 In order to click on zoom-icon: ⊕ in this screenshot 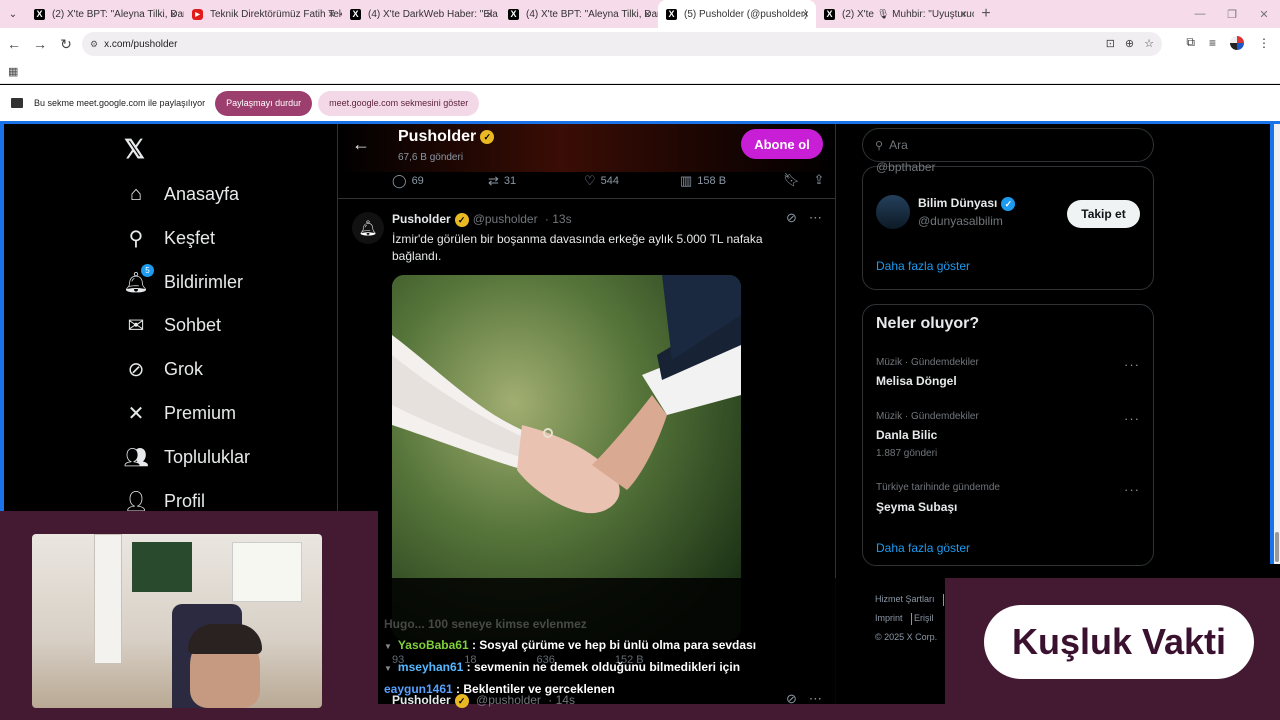, I will do `click(1129, 43)`.